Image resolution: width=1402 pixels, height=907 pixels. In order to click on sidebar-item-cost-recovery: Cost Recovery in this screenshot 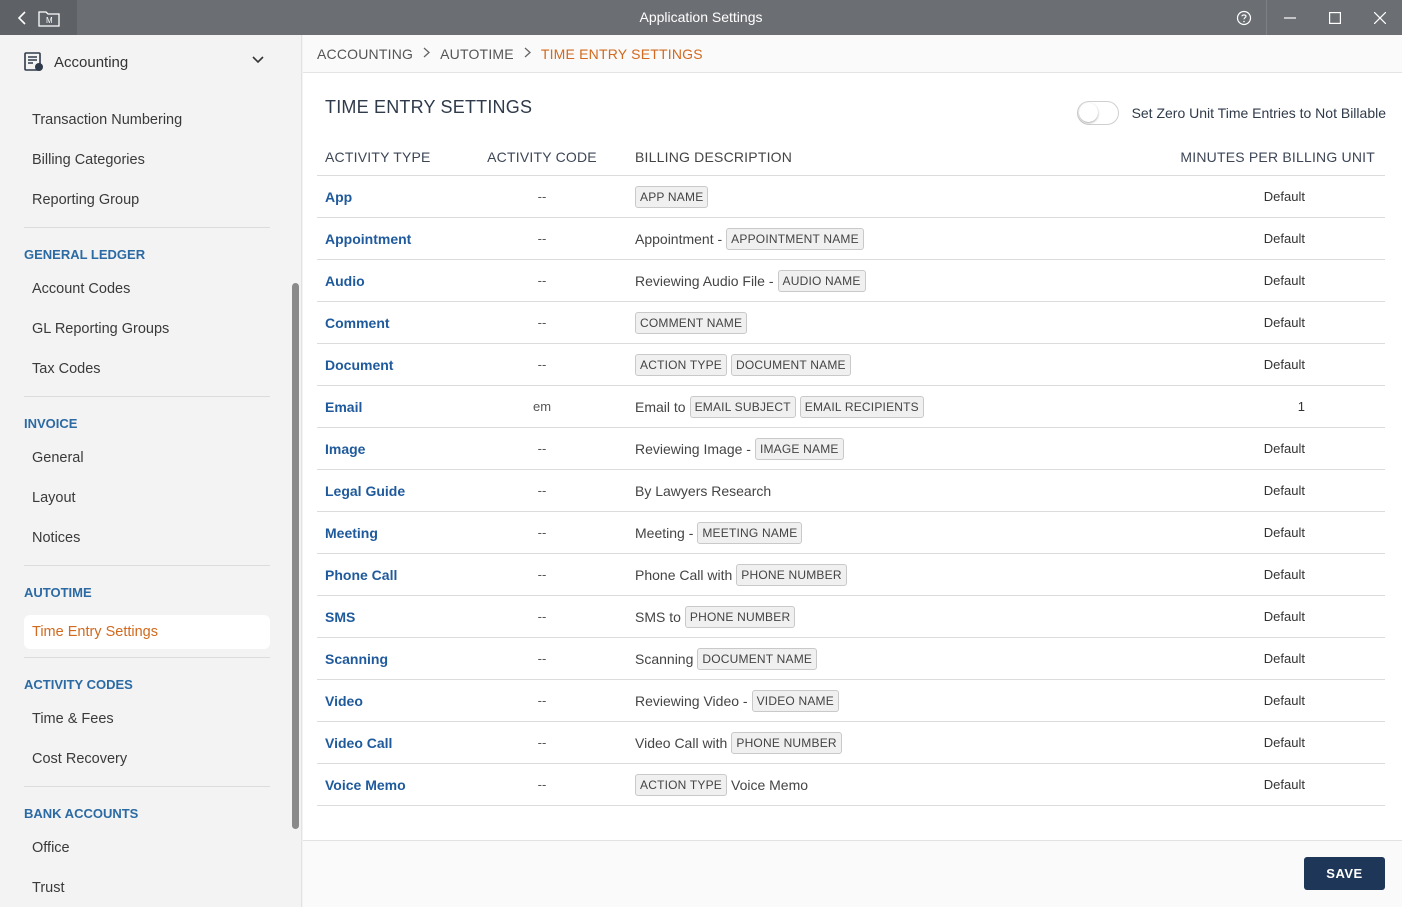, I will do `click(145, 764)`.